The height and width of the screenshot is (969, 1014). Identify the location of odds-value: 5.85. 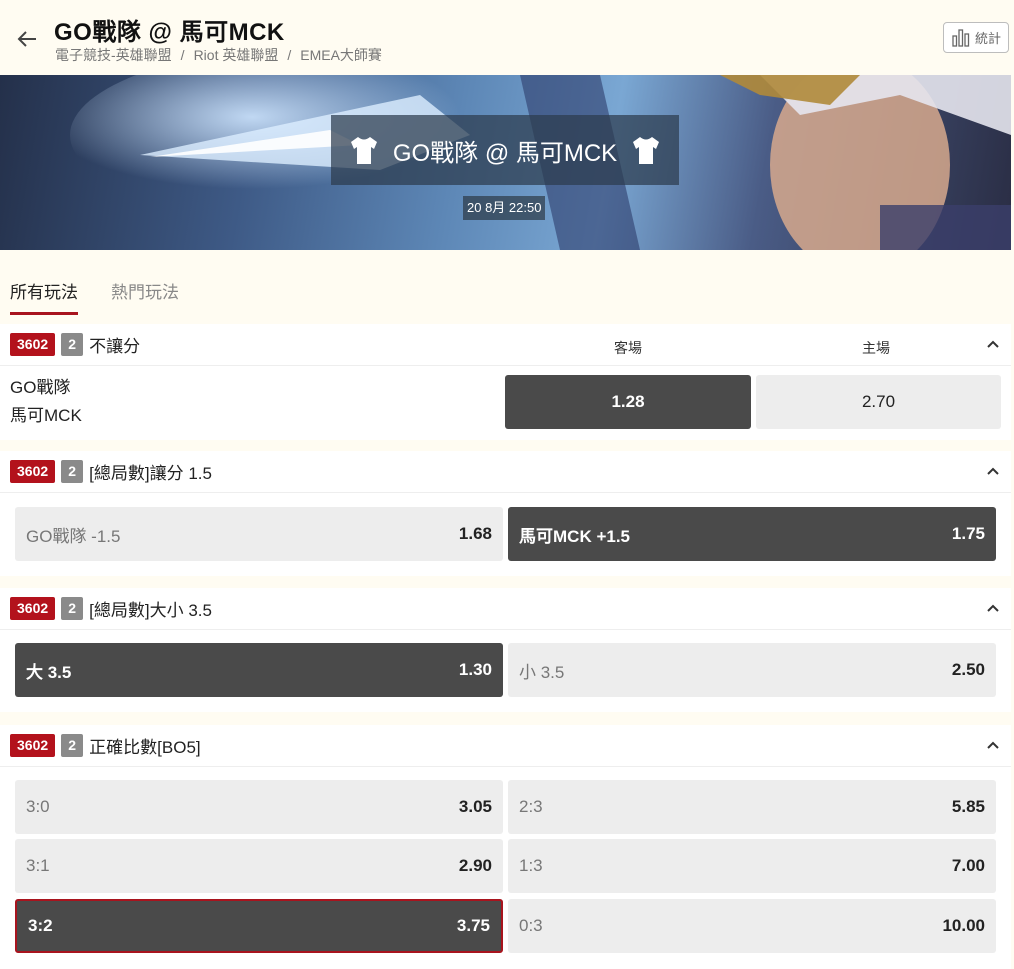
(968, 806).